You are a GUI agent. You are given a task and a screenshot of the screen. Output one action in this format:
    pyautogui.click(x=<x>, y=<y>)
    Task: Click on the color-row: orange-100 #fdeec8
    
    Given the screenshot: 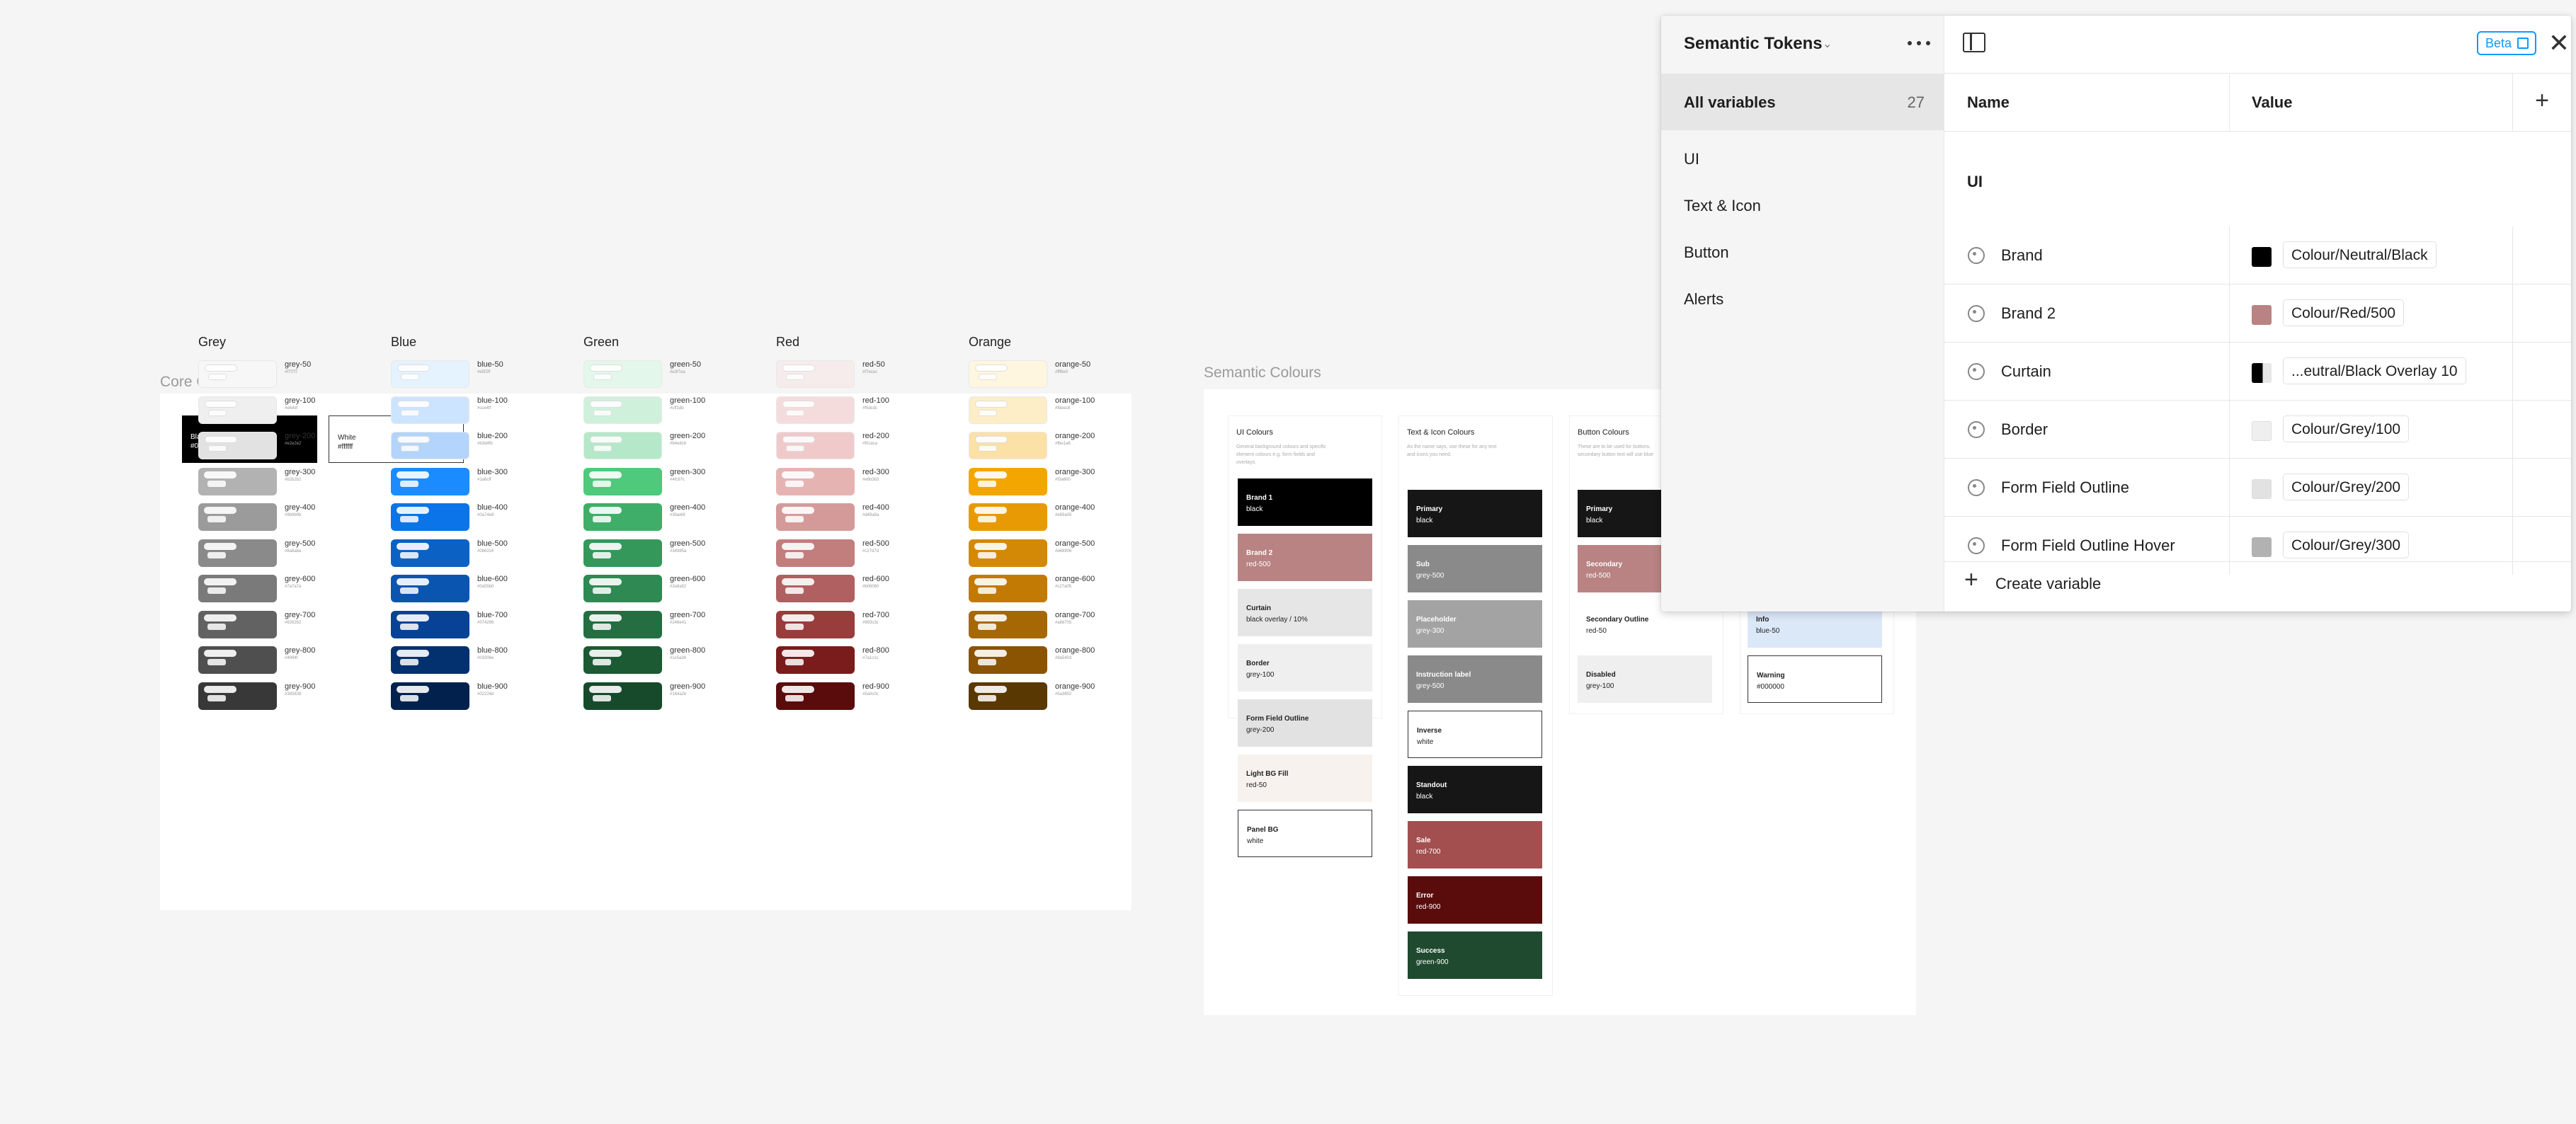 What is the action you would take?
    pyautogui.click(x=1055, y=414)
    